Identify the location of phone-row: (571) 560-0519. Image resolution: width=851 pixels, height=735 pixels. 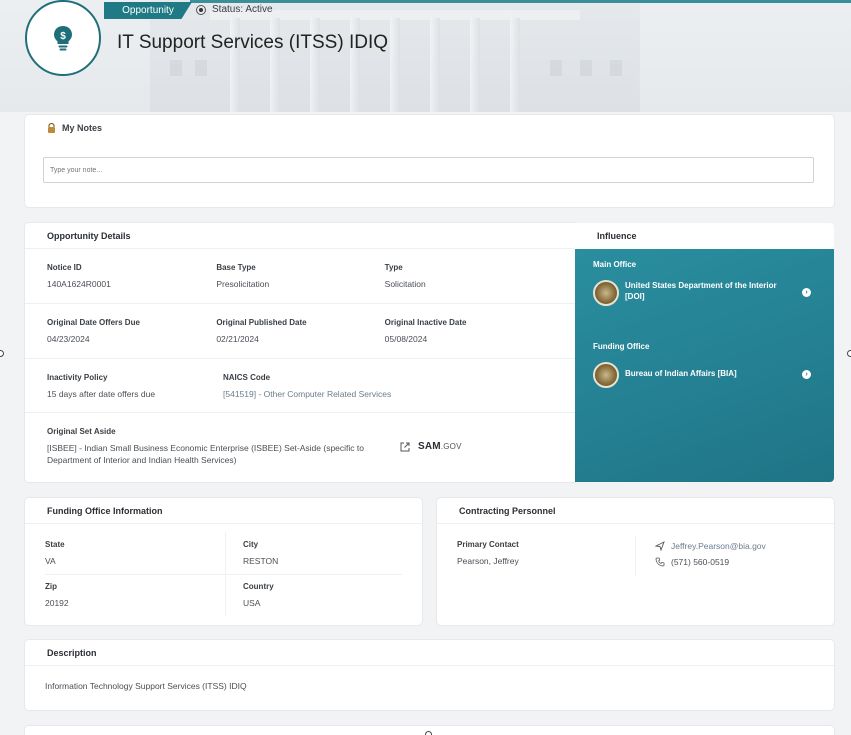
(692, 562).